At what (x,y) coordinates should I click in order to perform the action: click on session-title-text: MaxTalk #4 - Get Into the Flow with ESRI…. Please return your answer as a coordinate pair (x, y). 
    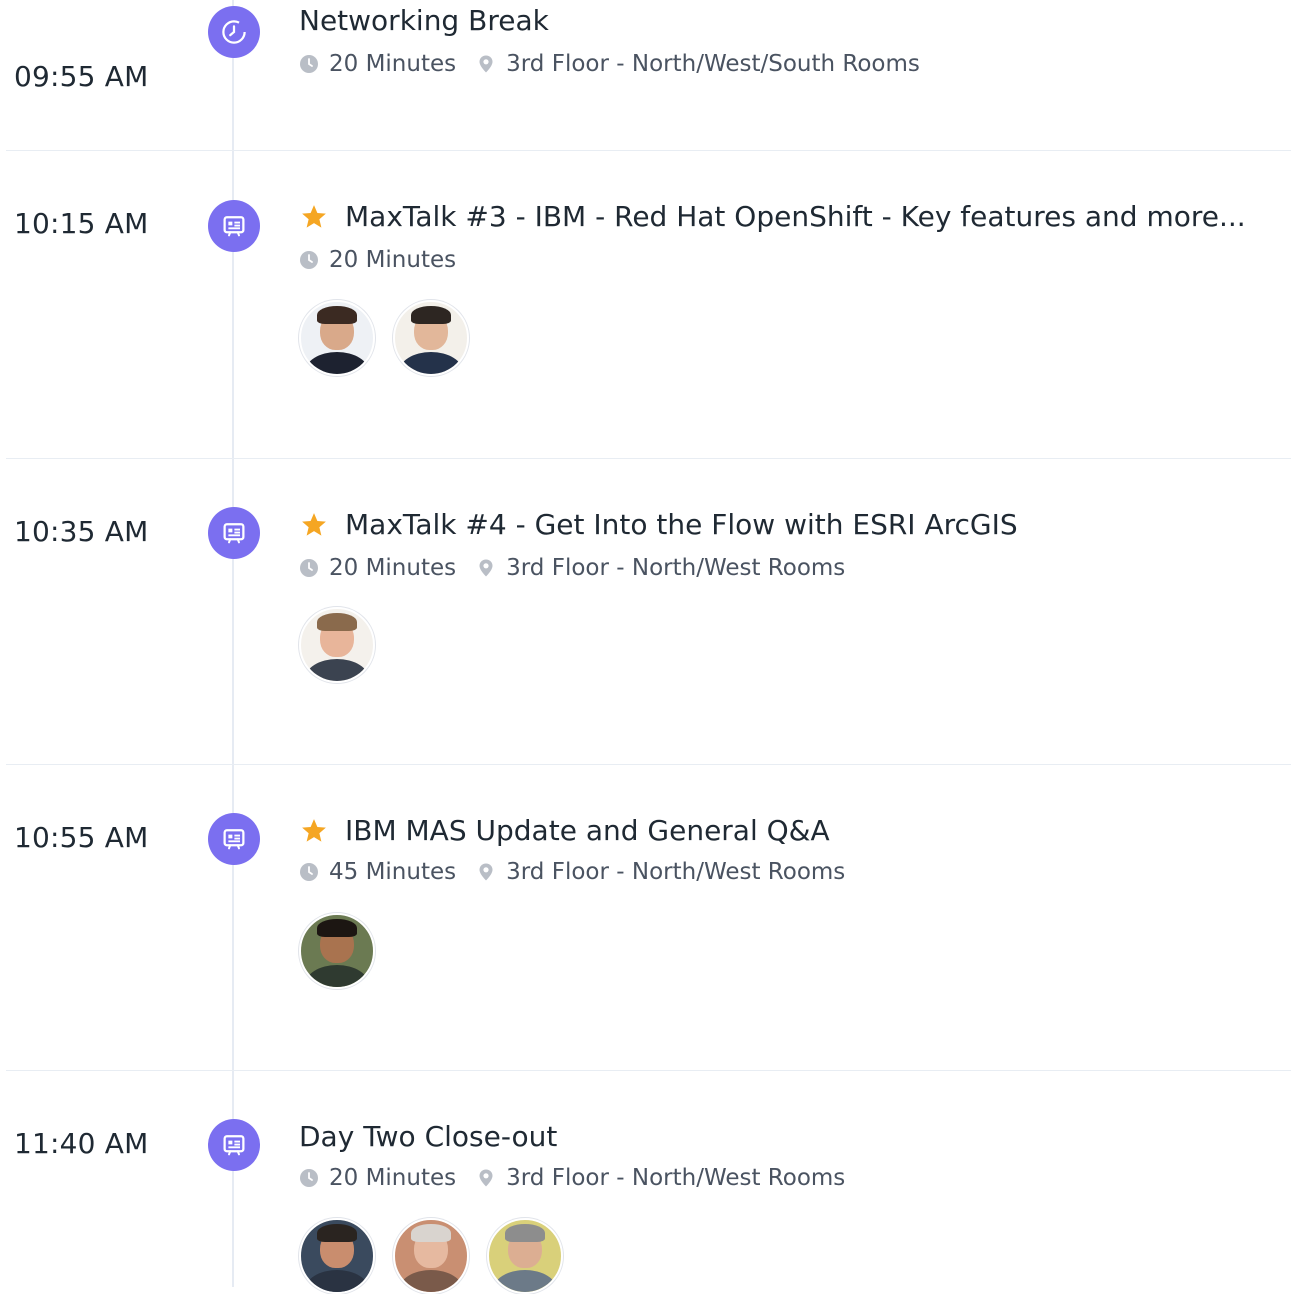
    Looking at the image, I should click on (681, 524).